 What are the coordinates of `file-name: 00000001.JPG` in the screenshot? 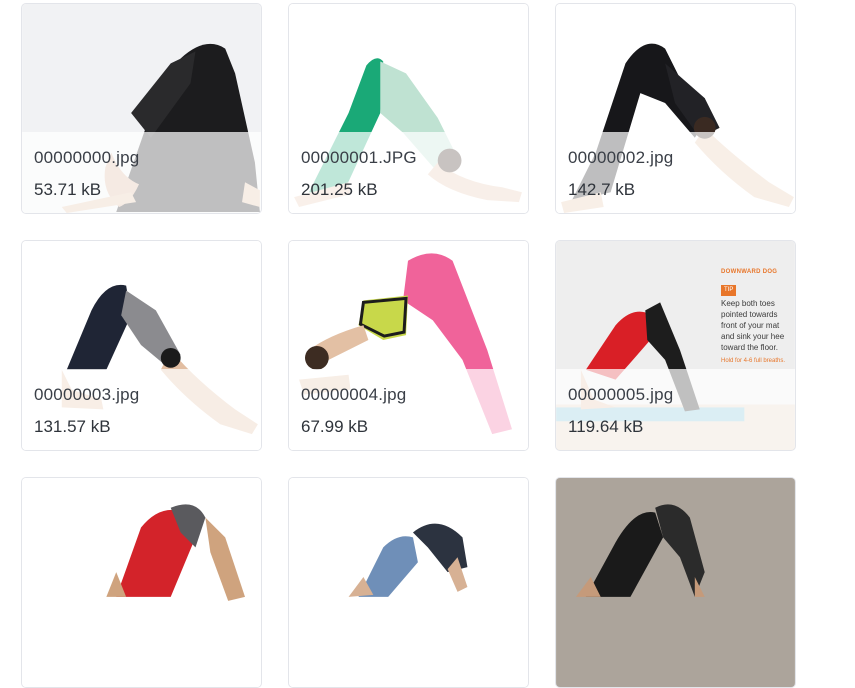 It's located at (359, 157).